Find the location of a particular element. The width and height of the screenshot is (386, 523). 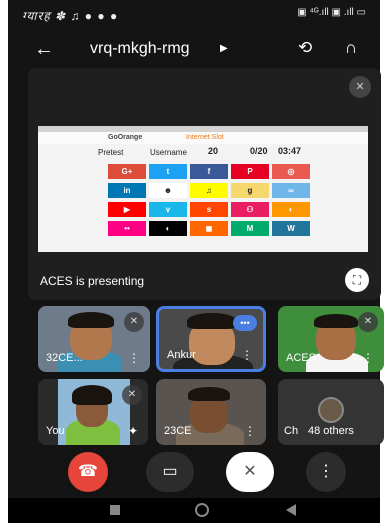

call-controls: ☎ ▭ ✕ ⋮ is located at coordinates (194, 473).